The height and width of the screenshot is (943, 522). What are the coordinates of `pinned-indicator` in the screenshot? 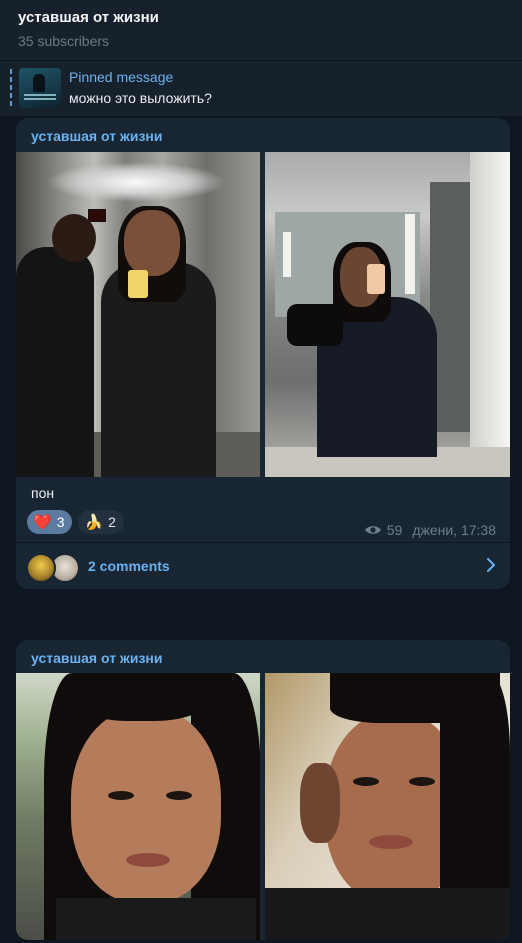 It's located at (11, 88).